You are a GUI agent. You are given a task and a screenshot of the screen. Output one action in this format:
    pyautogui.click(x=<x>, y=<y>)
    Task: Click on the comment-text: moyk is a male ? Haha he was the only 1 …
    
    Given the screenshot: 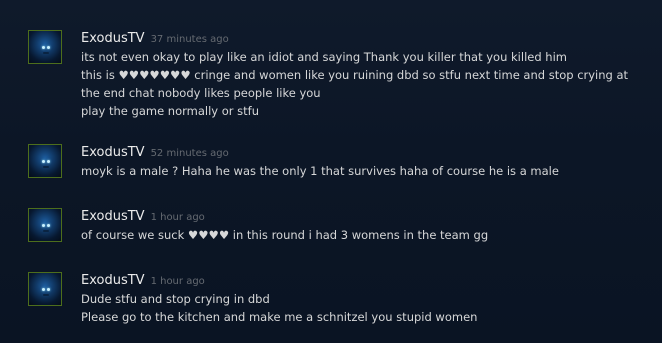 What is the action you would take?
    pyautogui.click(x=320, y=171)
    